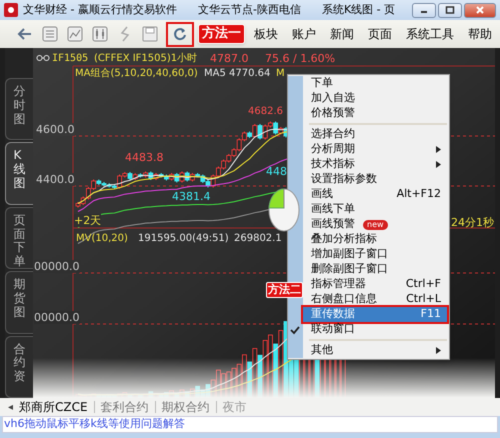 Image resolution: width=500 pixels, height=438 pixels. What do you see at coordinates (265, 111) in the screenshot?
I see `price-label: 4682.6` at bounding box center [265, 111].